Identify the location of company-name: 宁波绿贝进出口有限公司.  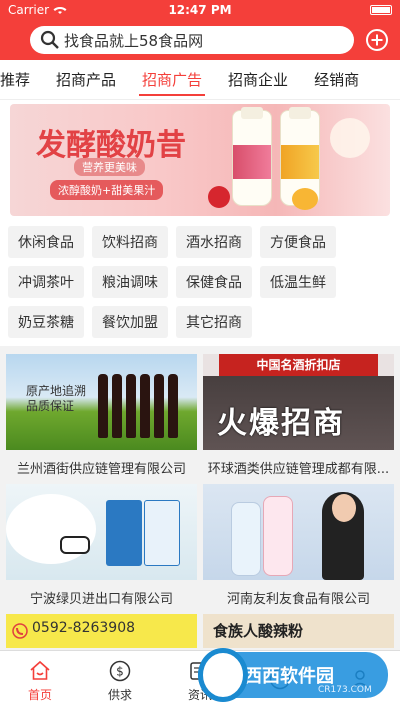
(101, 599).